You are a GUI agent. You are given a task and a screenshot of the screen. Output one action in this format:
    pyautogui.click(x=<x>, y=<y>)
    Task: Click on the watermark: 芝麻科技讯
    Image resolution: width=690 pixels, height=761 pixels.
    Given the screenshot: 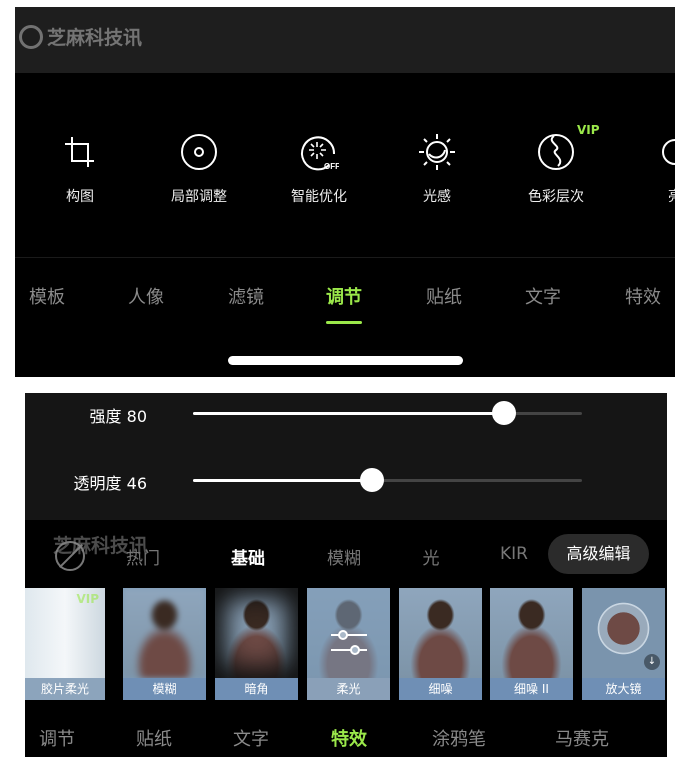 What is the action you would take?
    pyautogui.click(x=80, y=36)
    